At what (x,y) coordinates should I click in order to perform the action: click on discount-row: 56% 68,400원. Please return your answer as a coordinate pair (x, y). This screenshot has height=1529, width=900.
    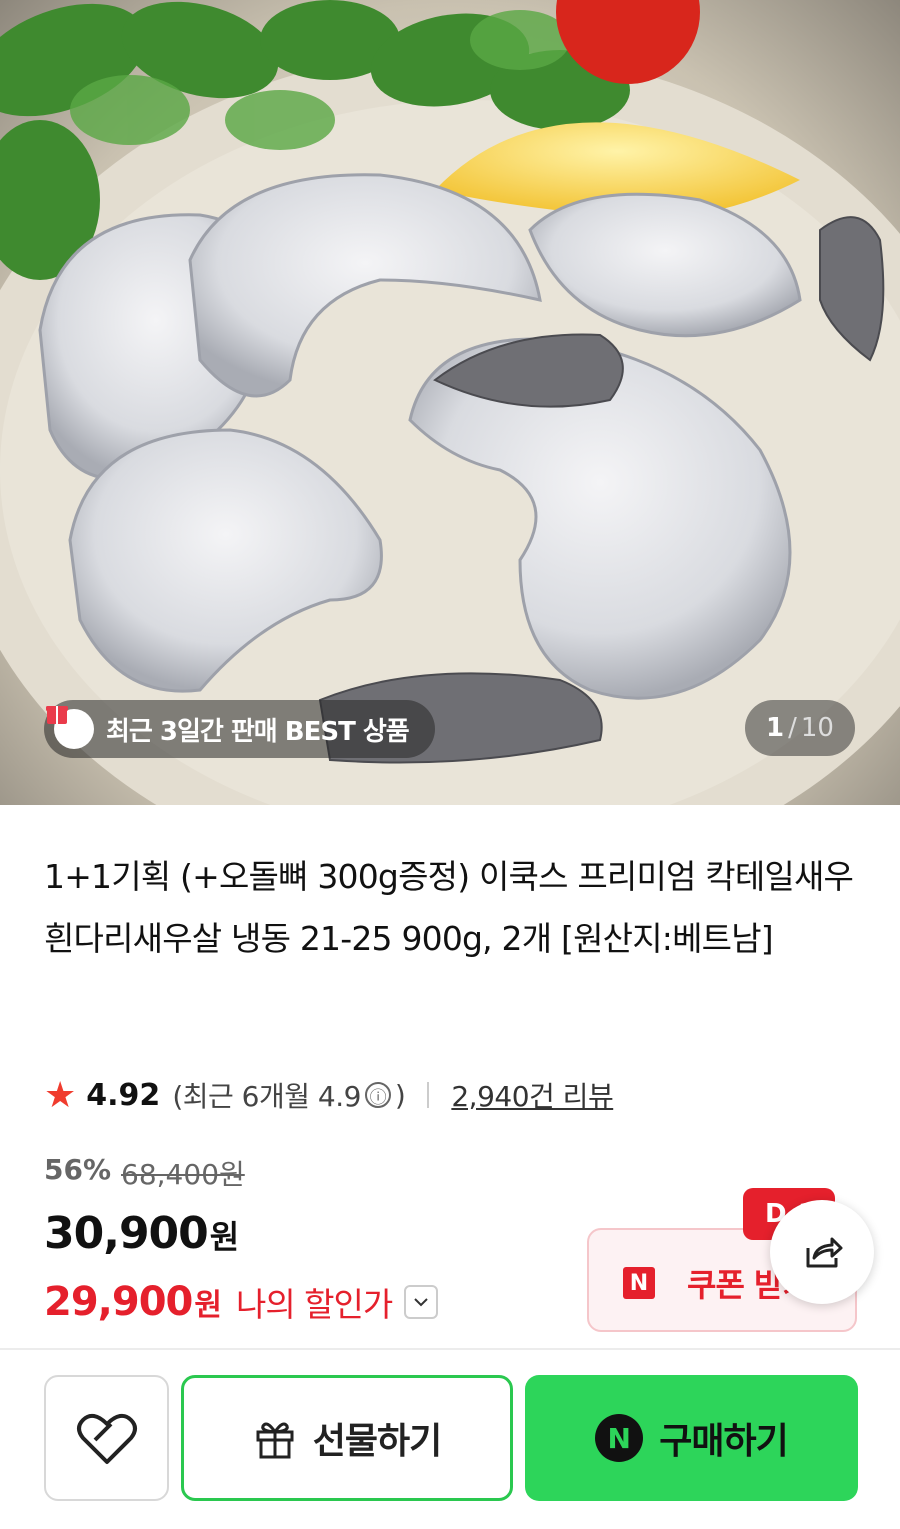
    Looking at the image, I should click on (144, 1173).